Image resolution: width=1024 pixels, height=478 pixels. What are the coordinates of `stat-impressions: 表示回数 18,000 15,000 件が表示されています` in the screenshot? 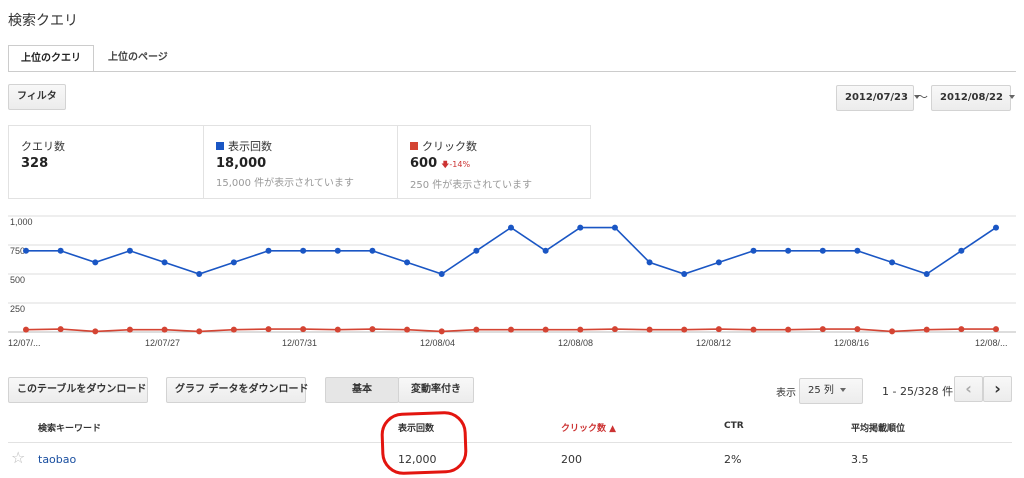 It's located at (300, 162).